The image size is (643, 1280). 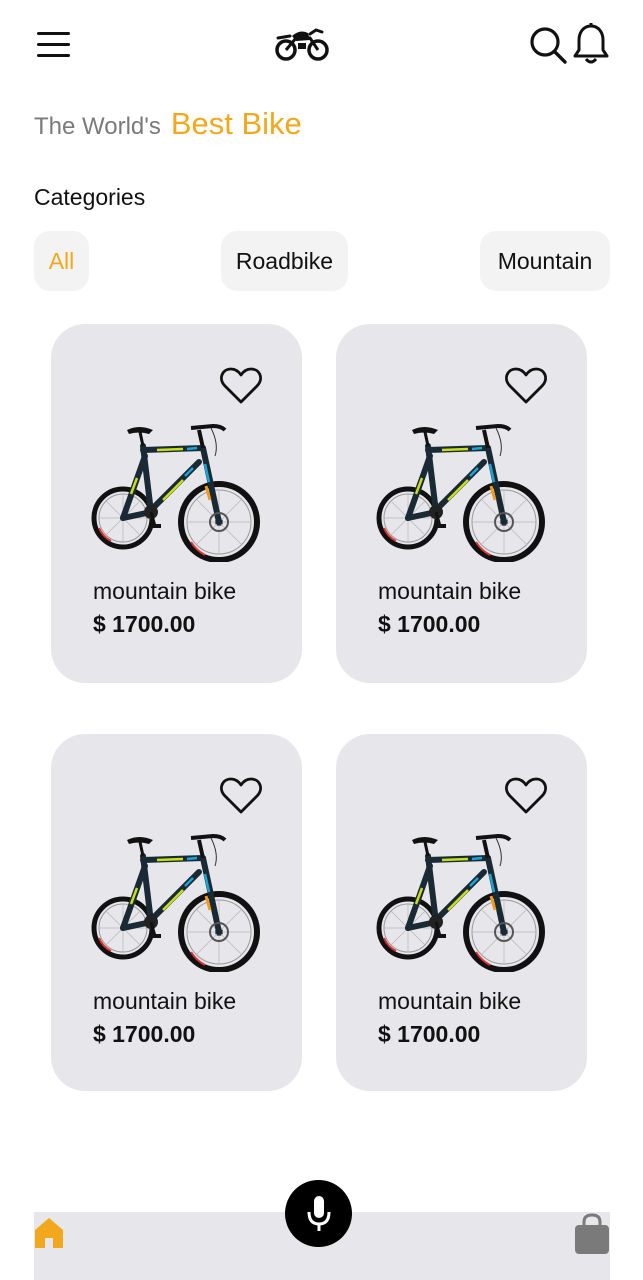 What do you see at coordinates (548, 45) in the screenshot?
I see `search-icon` at bounding box center [548, 45].